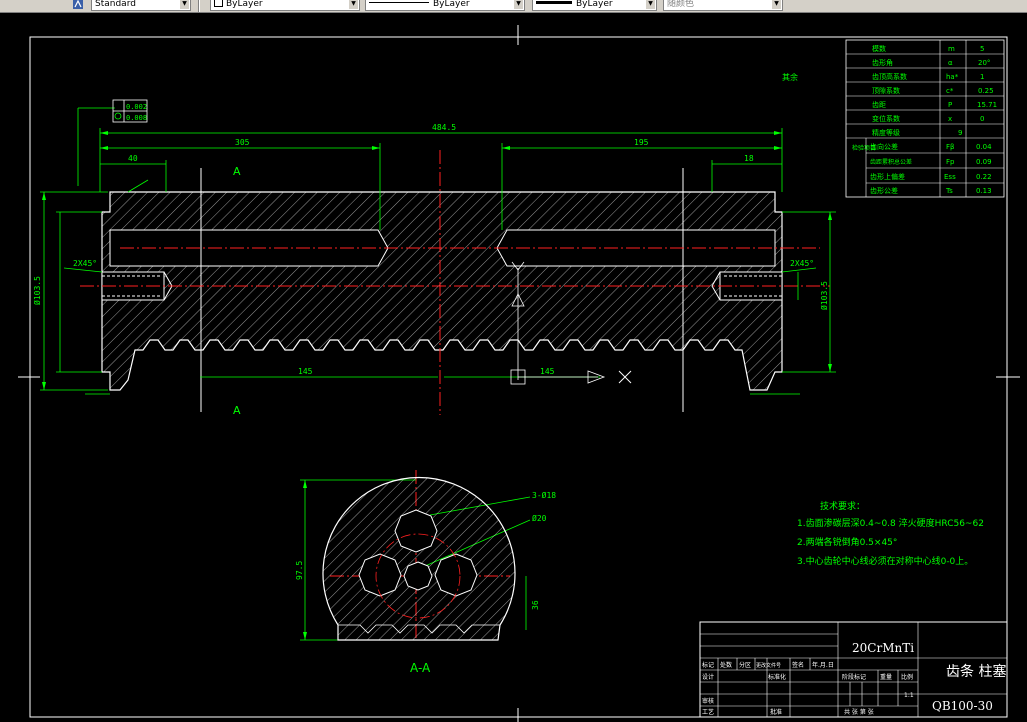 The height and width of the screenshot is (722, 1027). What do you see at coordinates (984, 147) in the screenshot?
I see `check-val-1: 0.04` at bounding box center [984, 147].